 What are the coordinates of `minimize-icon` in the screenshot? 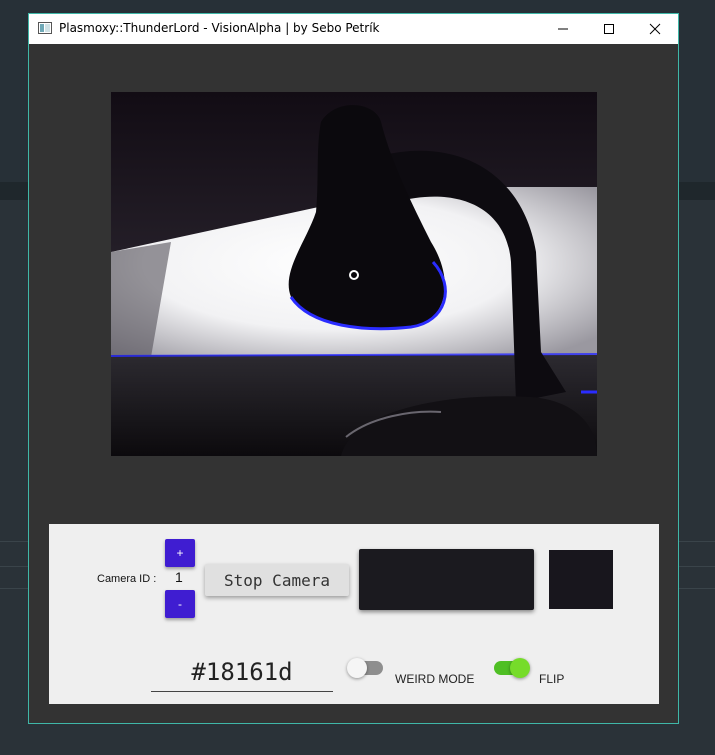 It's located at (563, 29).